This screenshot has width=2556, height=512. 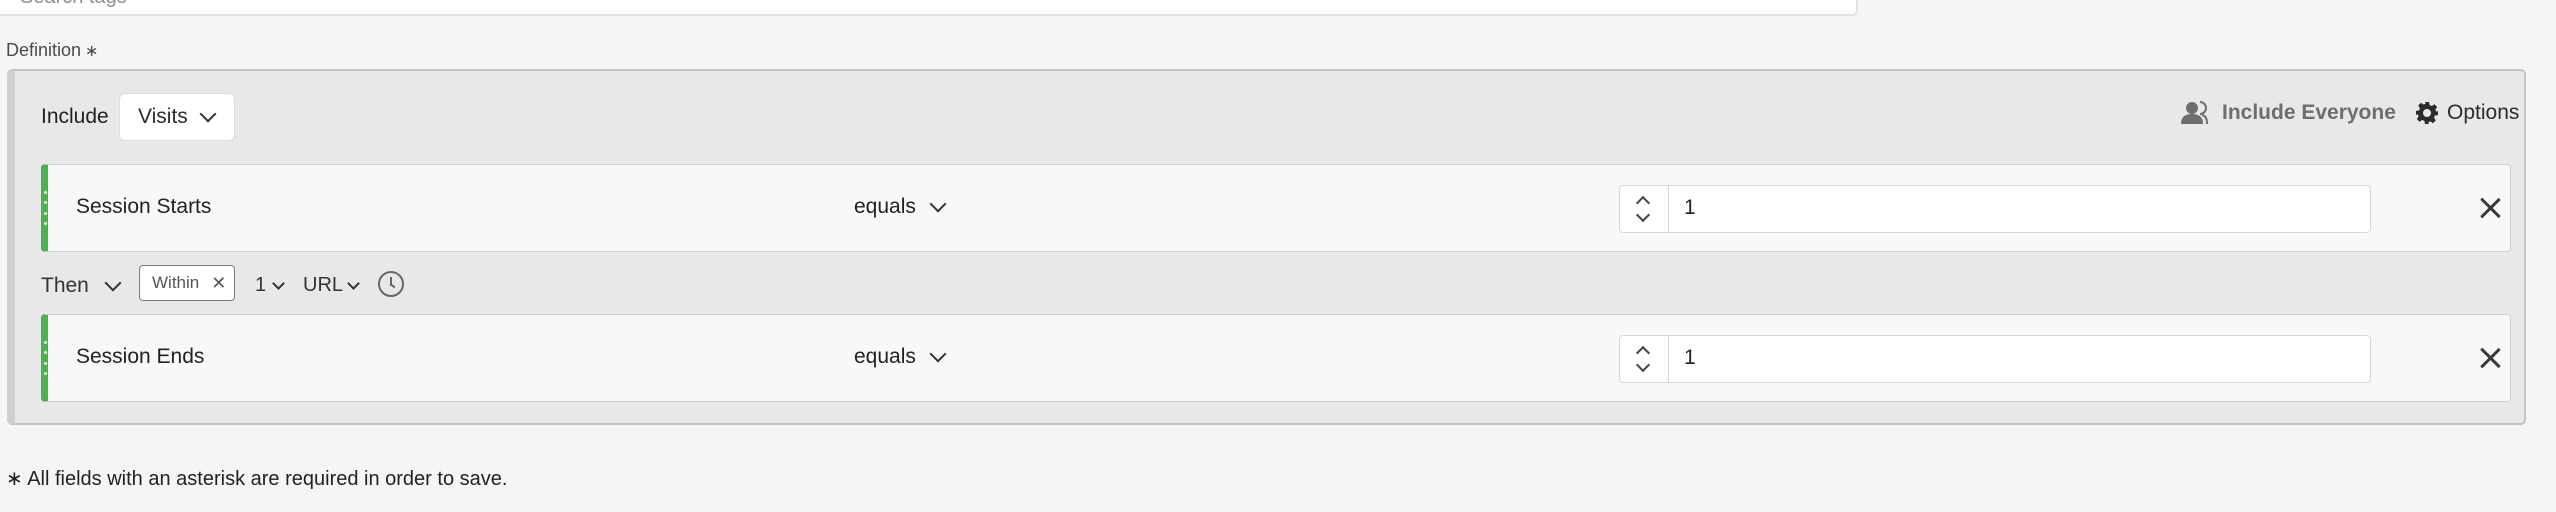 I want to click on within-label: Within, so click(x=176, y=282).